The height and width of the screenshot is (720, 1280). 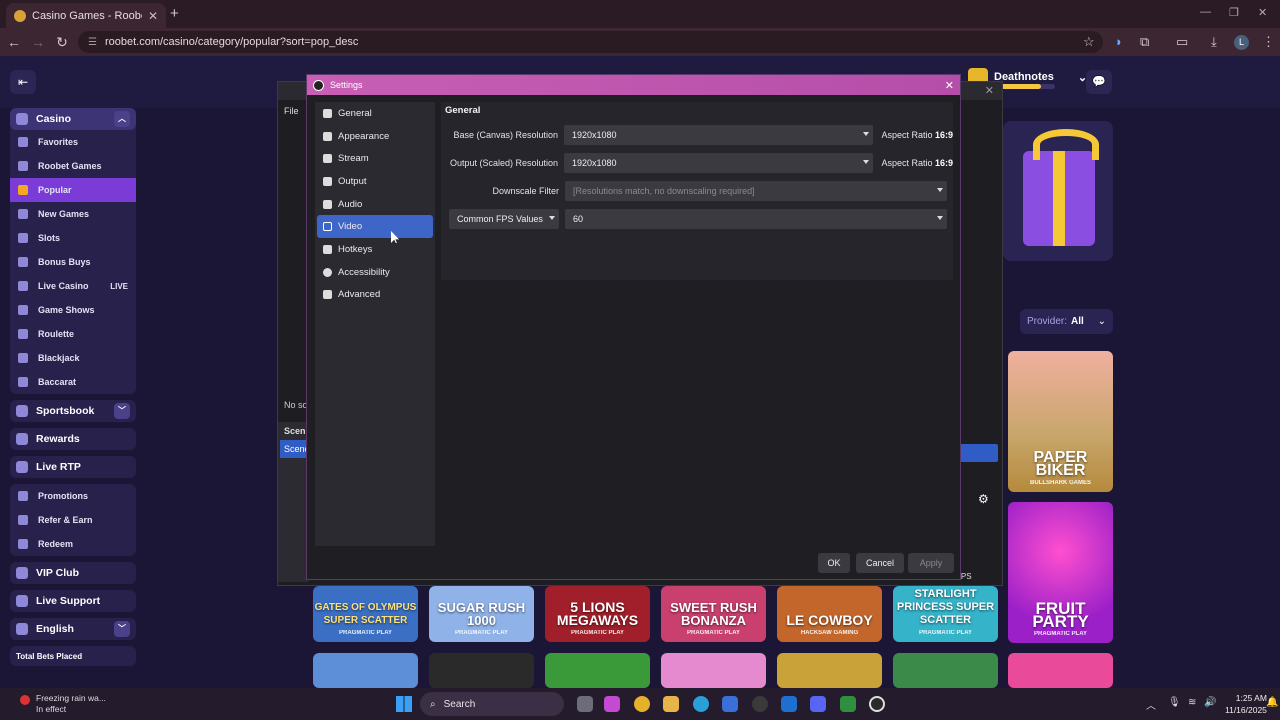 I want to click on collapse-sidebar-button: ⇤, so click(x=23, y=82).